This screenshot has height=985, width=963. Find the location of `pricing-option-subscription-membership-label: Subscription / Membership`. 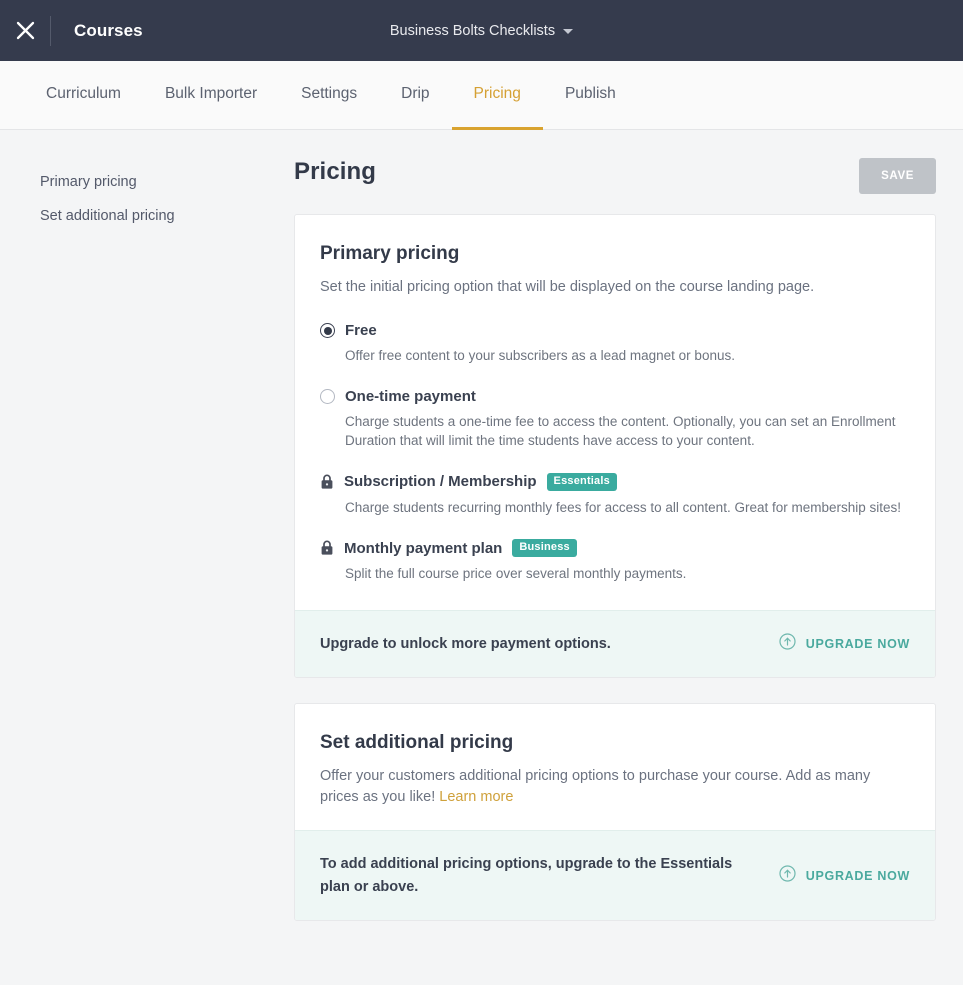

pricing-option-subscription-membership-label: Subscription / Membership is located at coordinates (440, 482).